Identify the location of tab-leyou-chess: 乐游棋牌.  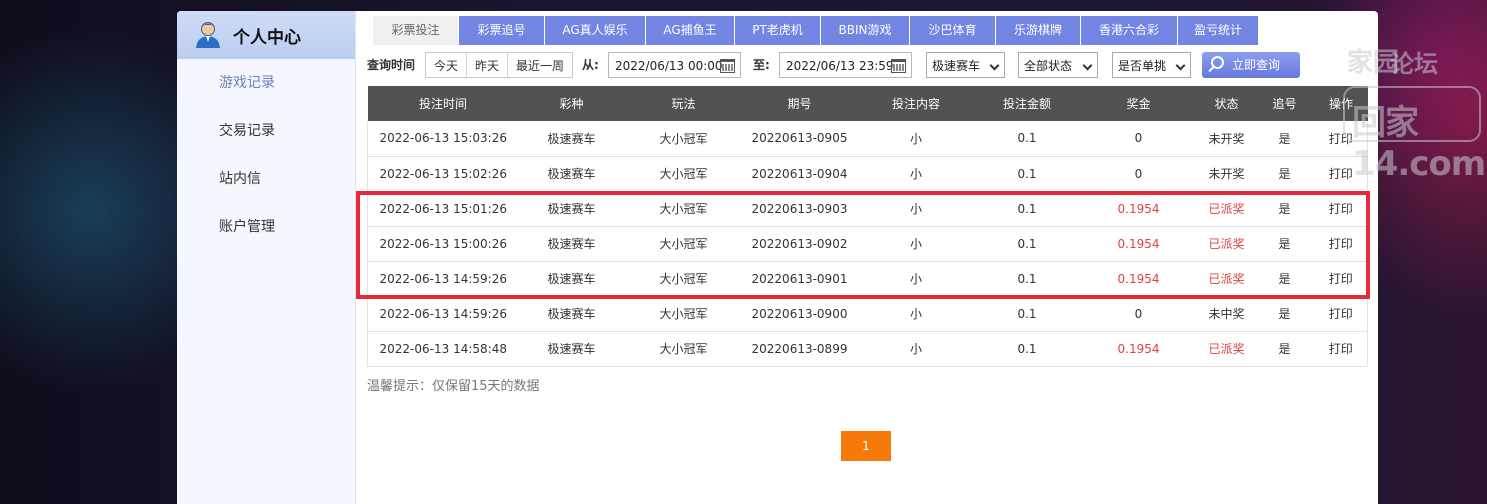
(1038, 30).